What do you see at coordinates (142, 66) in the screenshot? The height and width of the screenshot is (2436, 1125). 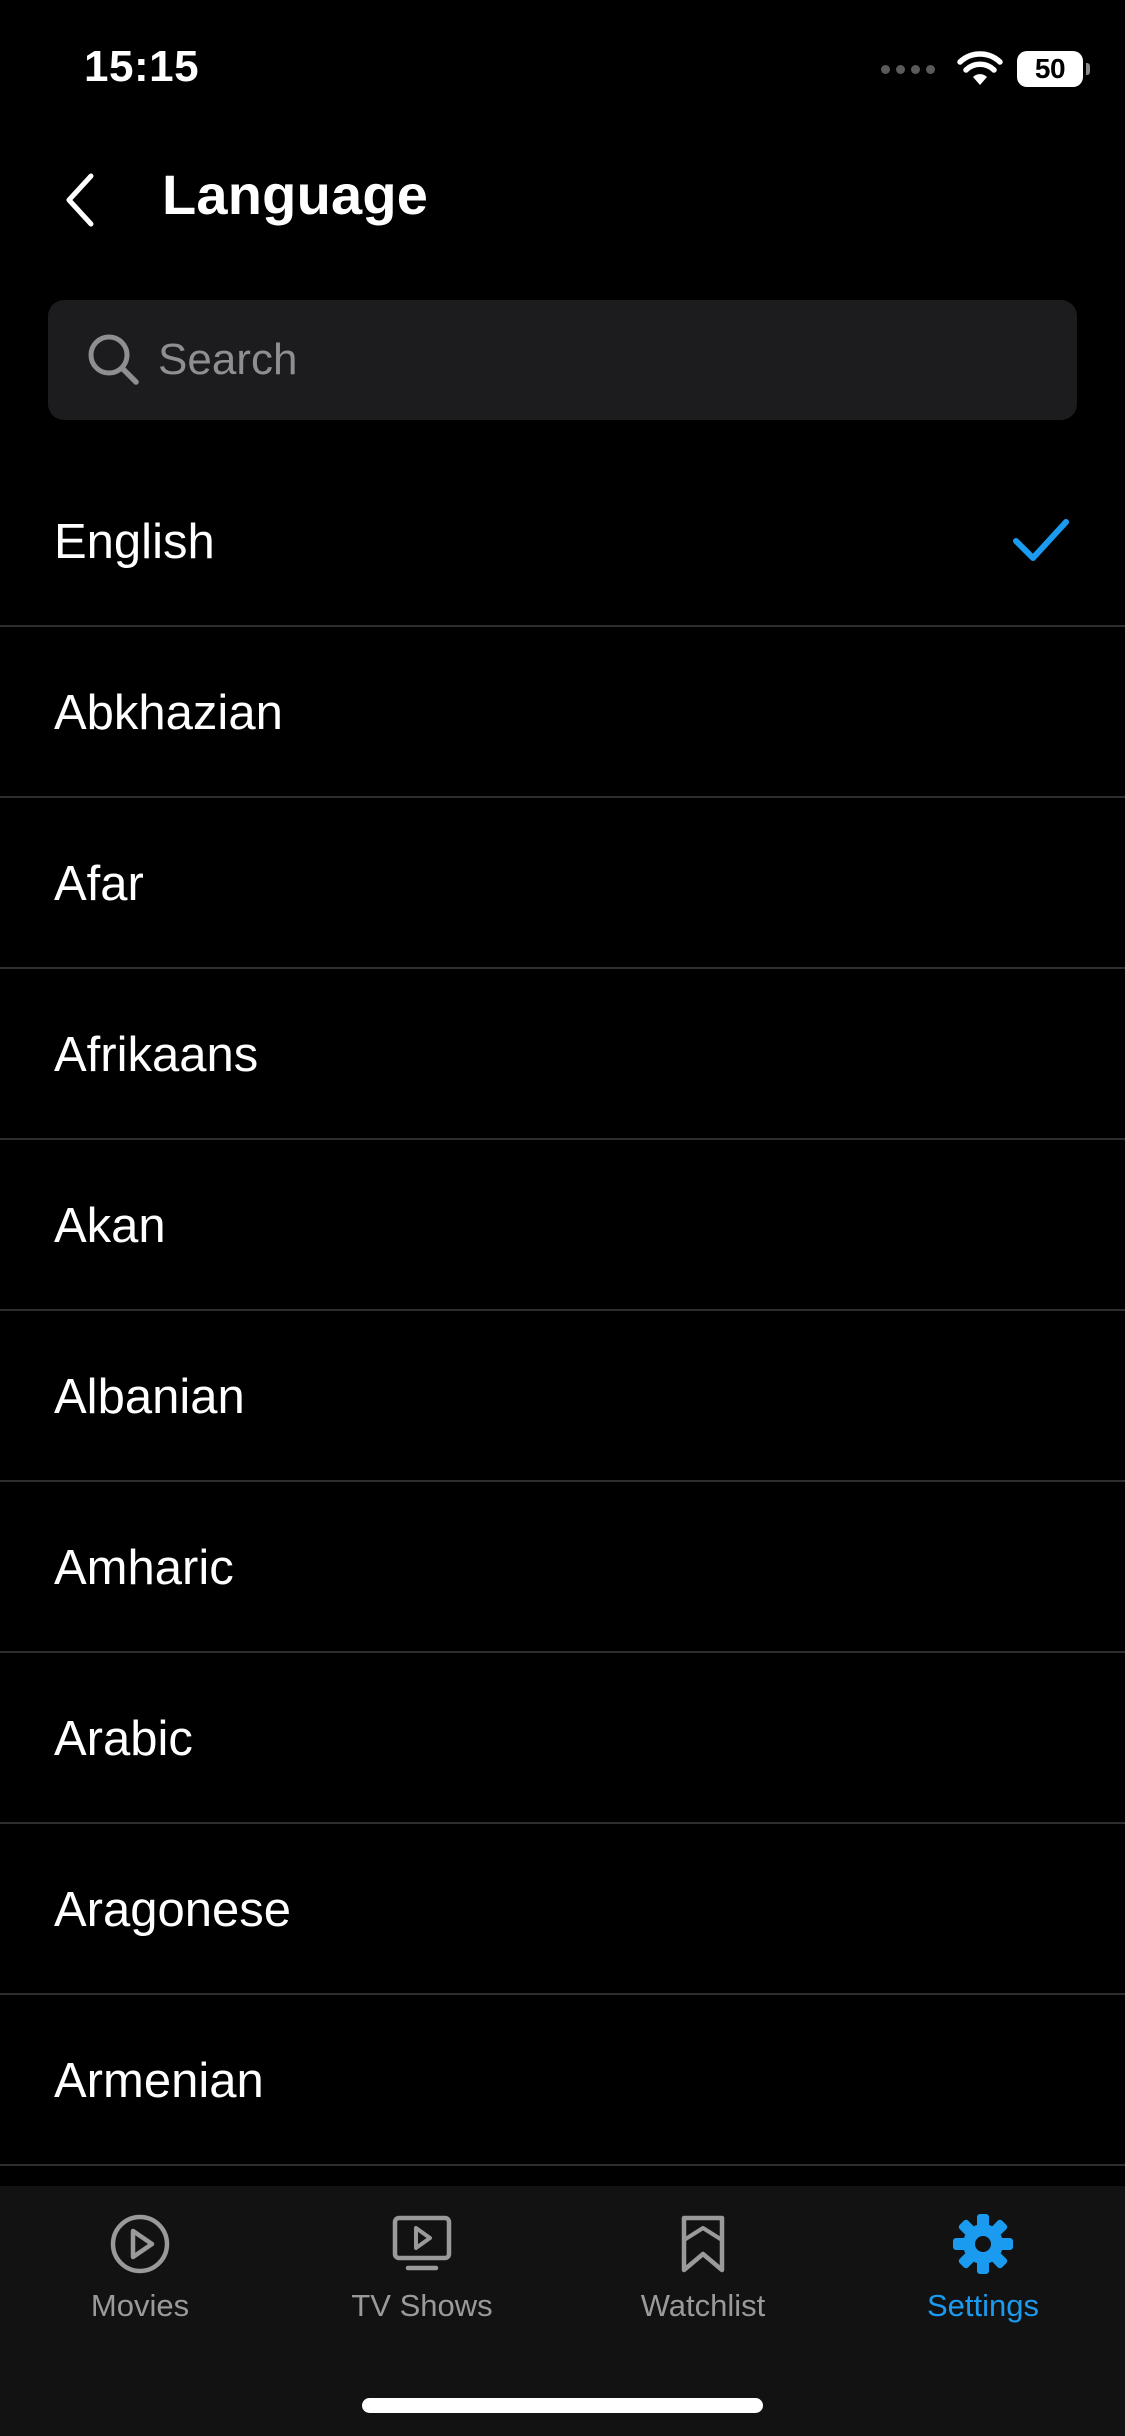 I see `status-time: 15:15` at bounding box center [142, 66].